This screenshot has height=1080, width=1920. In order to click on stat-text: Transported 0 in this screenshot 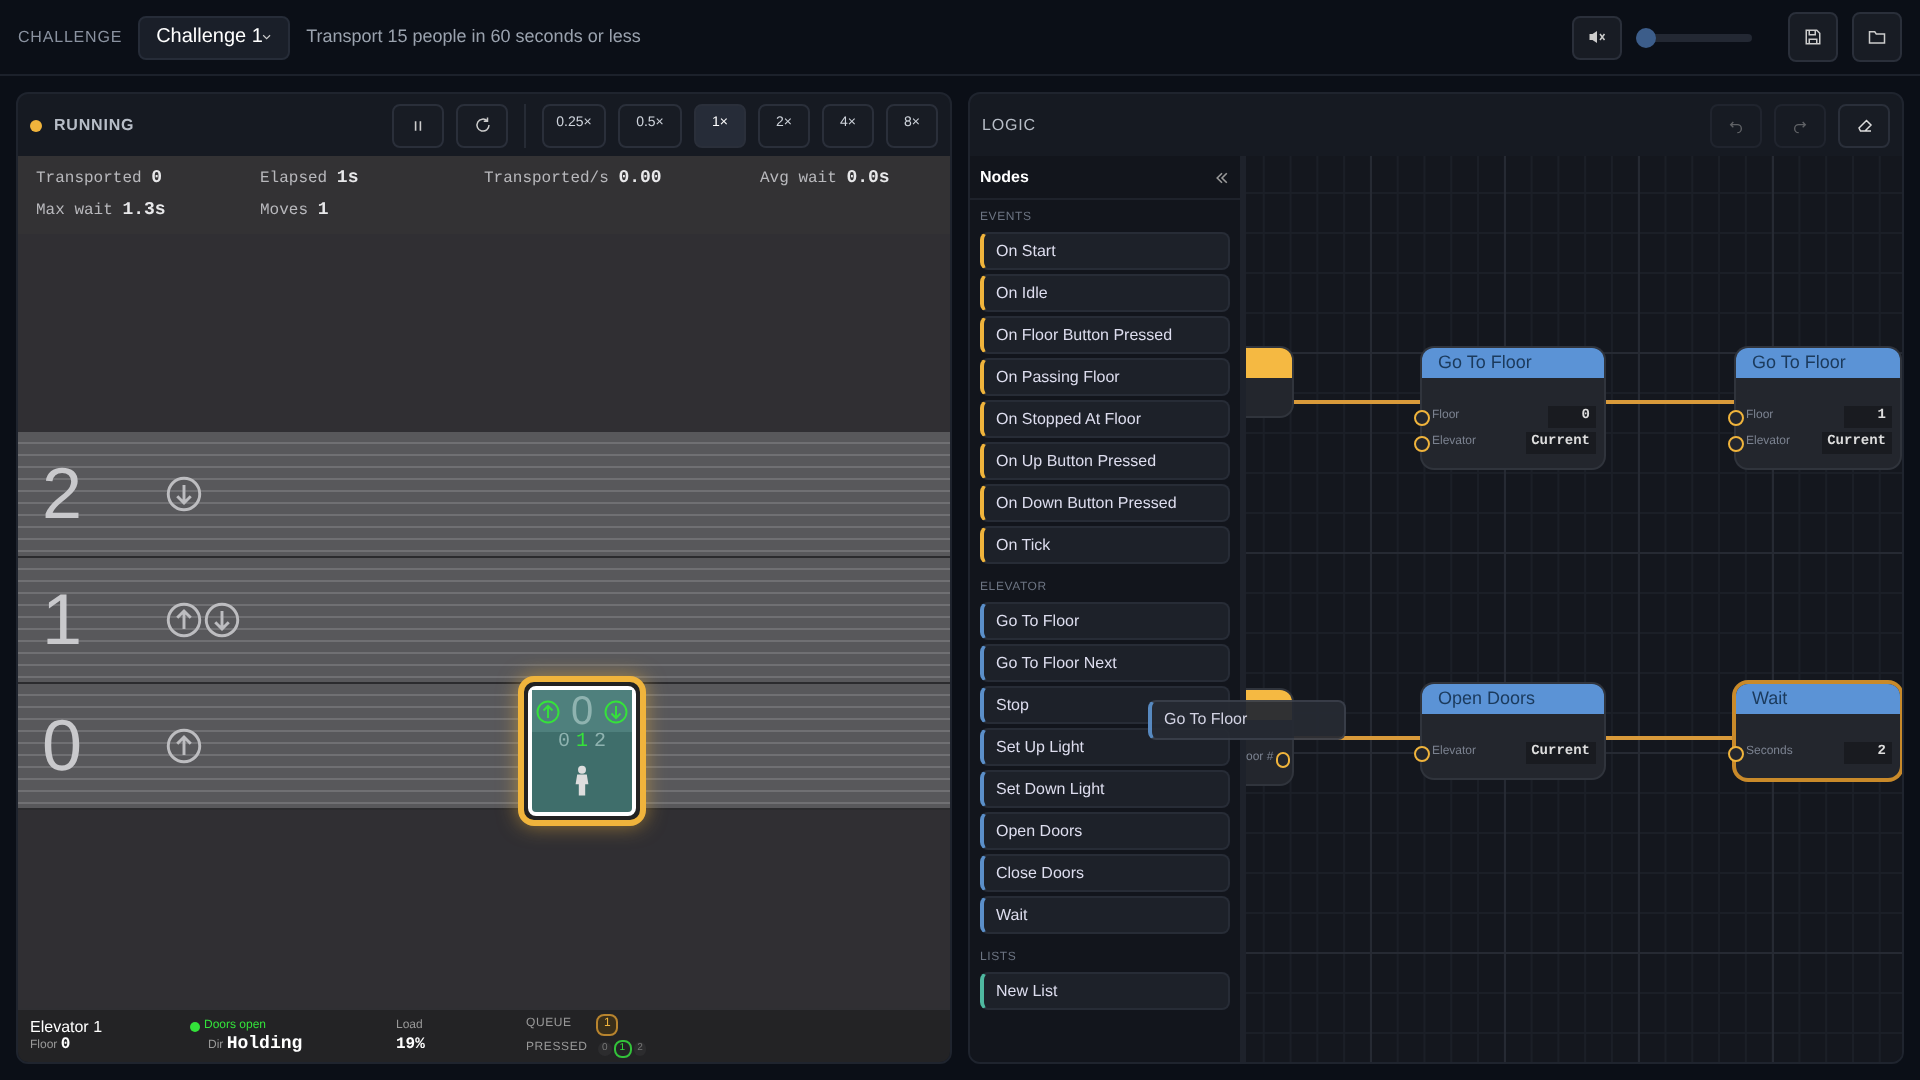, I will do `click(100, 178)`.